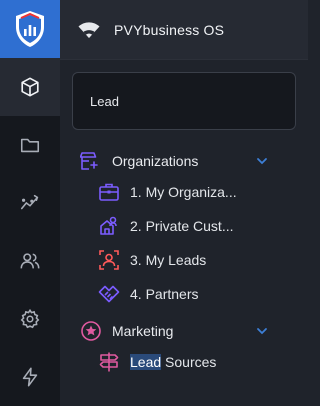 This screenshot has height=406, width=320. Describe the element at coordinates (109, 362) in the screenshot. I see `signpost-icon` at that location.